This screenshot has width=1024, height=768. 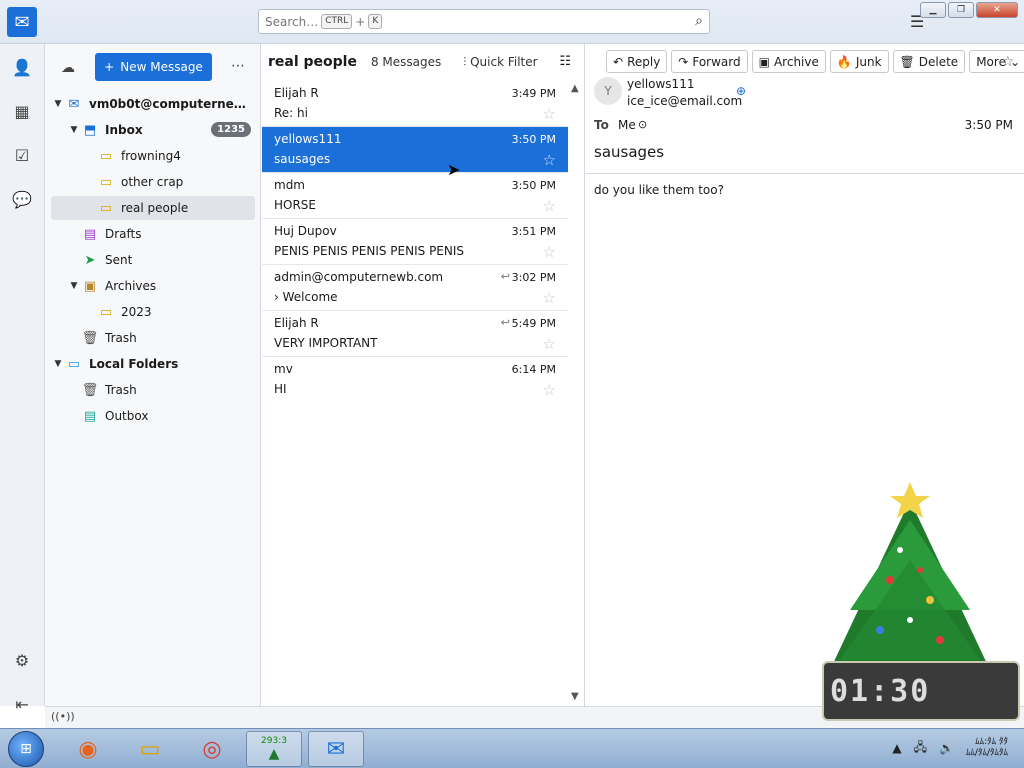 What do you see at coordinates (90, 286) in the screenshot?
I see `archive-icon: ▣` at bounding box center [90, 286].